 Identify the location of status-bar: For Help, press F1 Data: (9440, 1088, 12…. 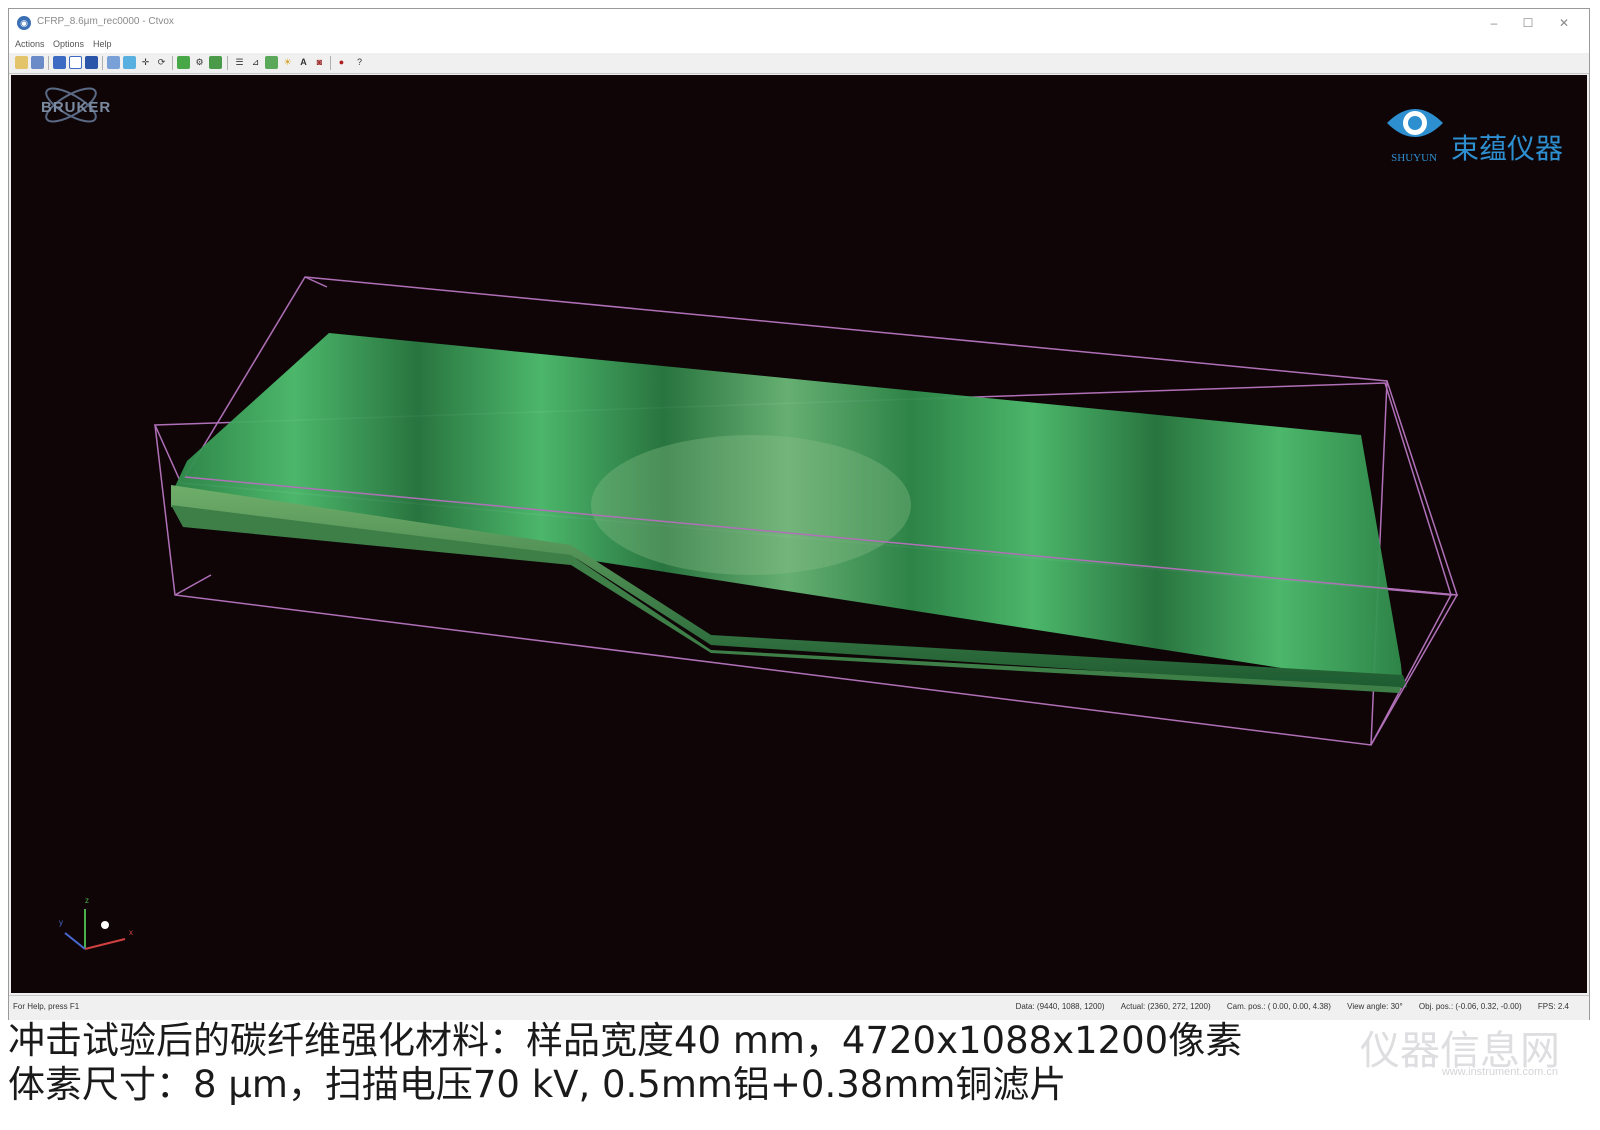
(799, 1007).